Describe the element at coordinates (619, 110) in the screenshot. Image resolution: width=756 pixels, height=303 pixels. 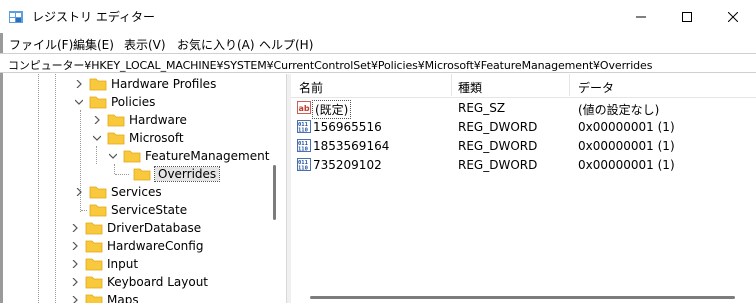
I see `value-data: (値の設定なし)` at that location.